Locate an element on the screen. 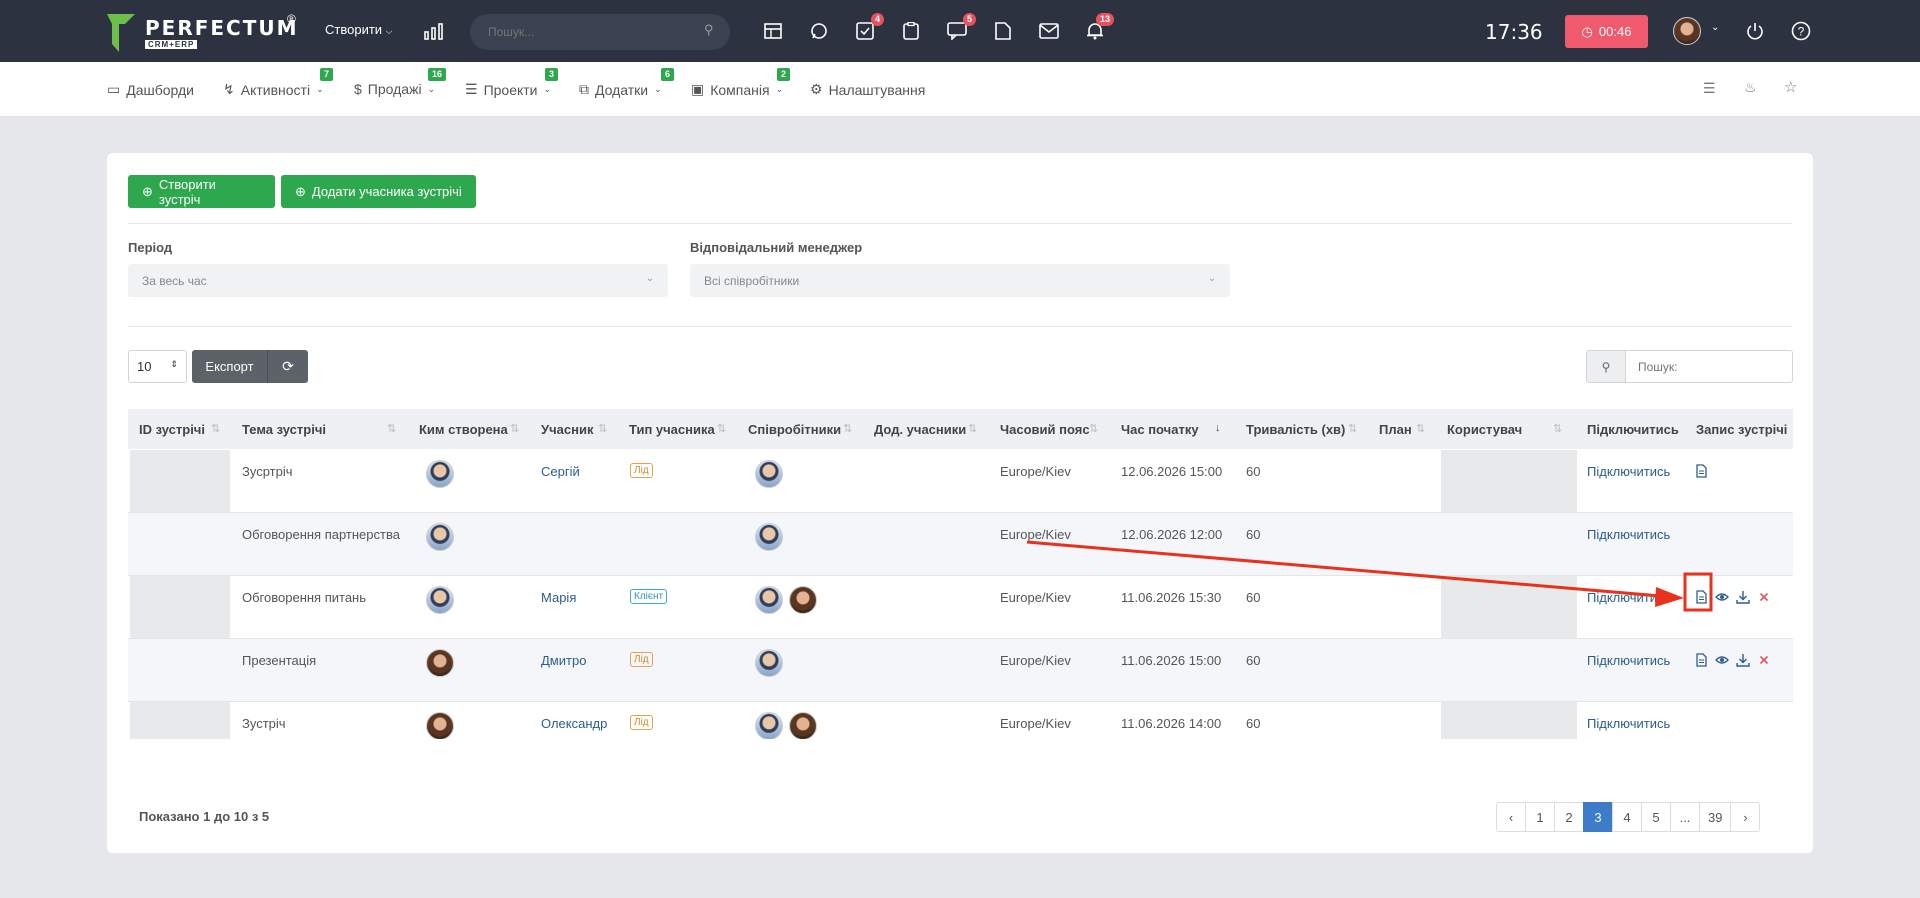 Image resolution: width=1920 pixels, height=898 pixels. page-button: 1 is located at coordinates (1540, 817).